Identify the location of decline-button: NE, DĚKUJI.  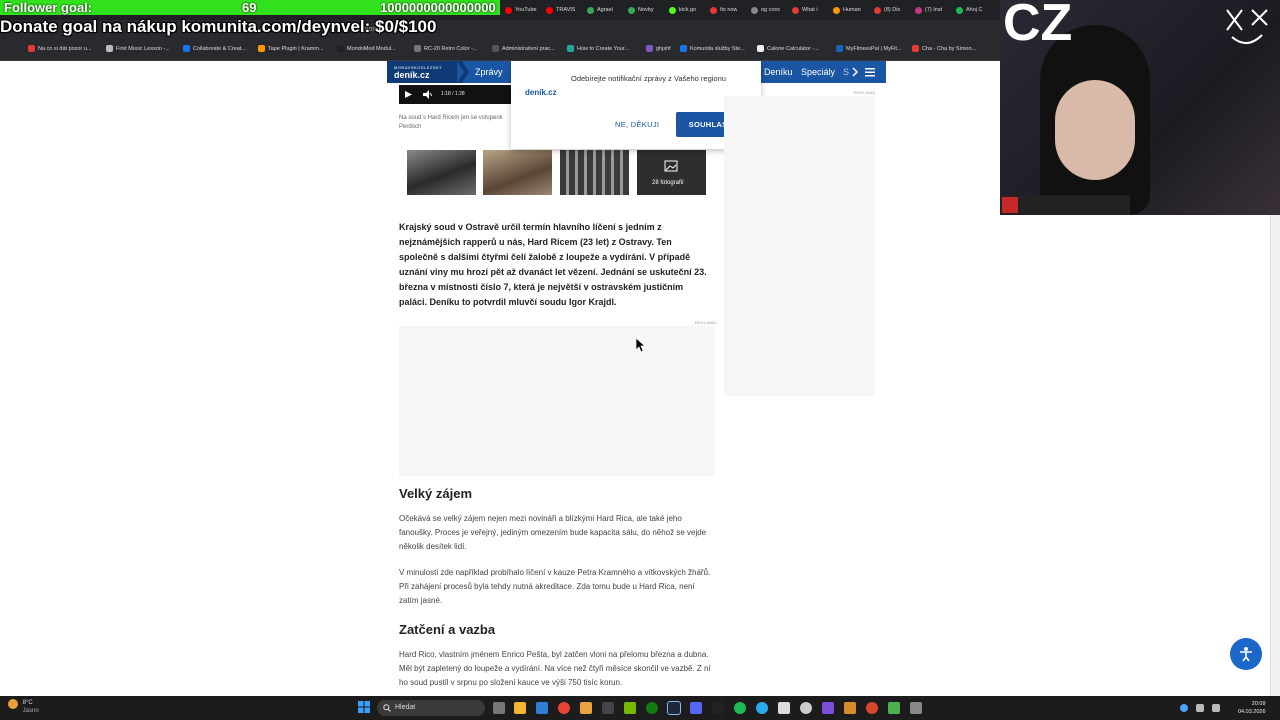
(637, 124).